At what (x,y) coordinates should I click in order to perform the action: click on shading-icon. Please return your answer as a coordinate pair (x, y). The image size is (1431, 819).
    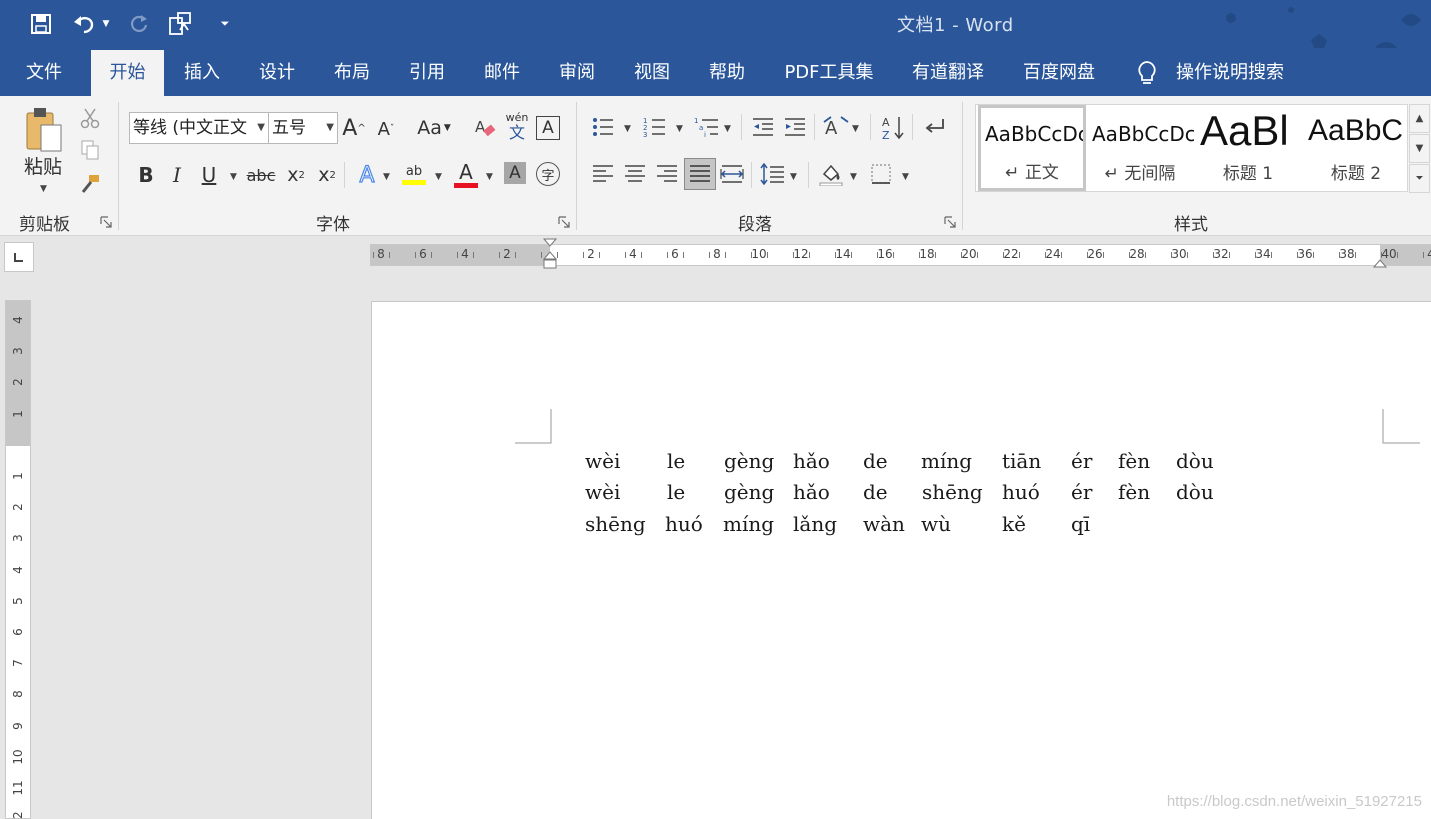
    Looking at the image, I should click on (831, 174).